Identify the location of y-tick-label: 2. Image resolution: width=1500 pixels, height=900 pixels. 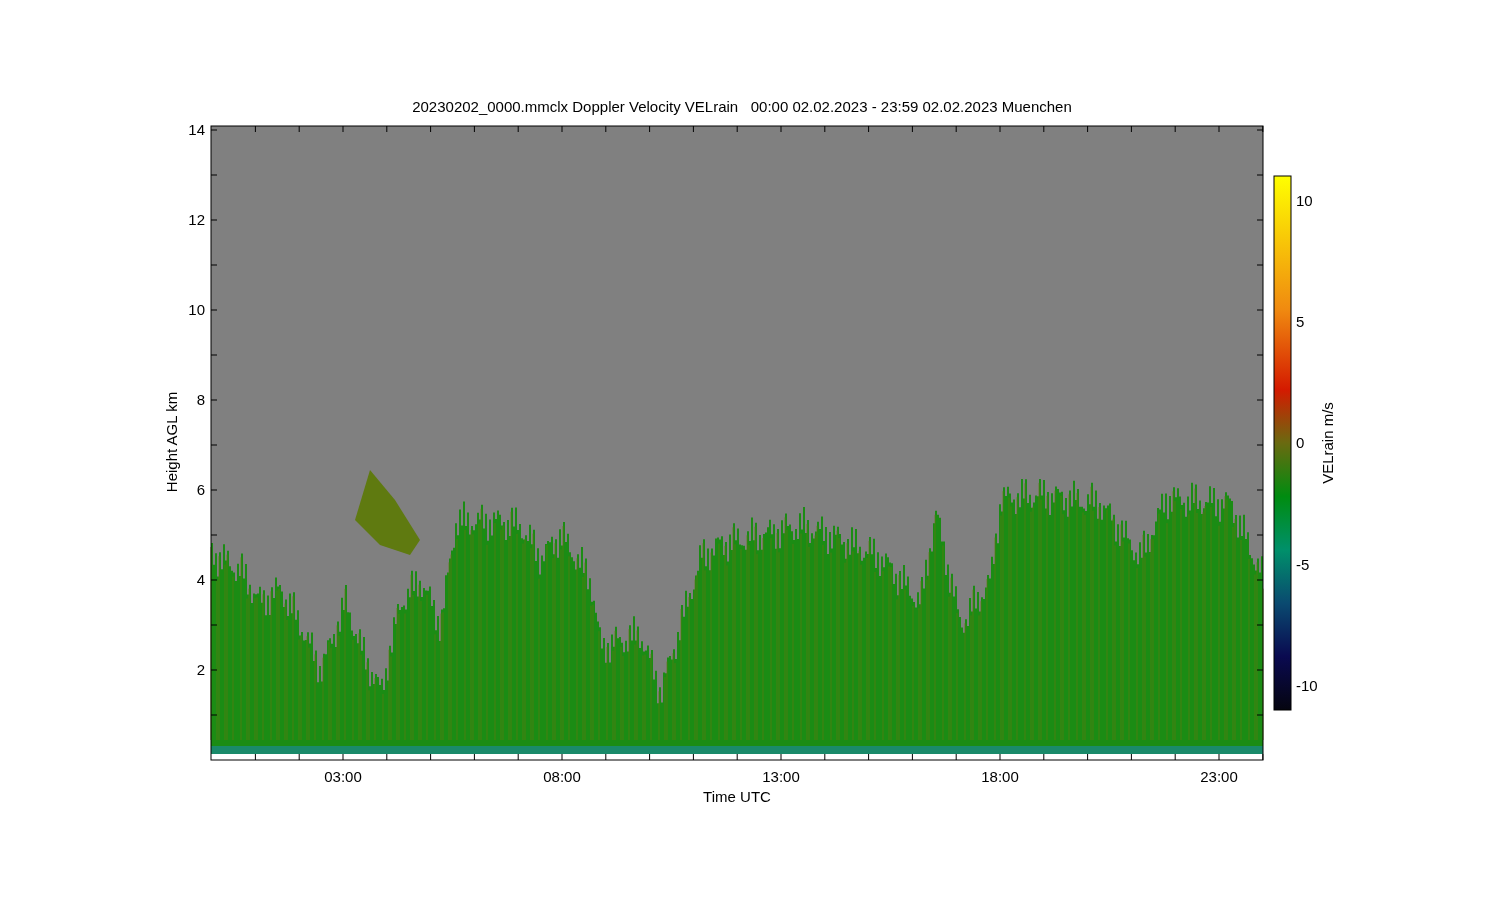
(200, 669).